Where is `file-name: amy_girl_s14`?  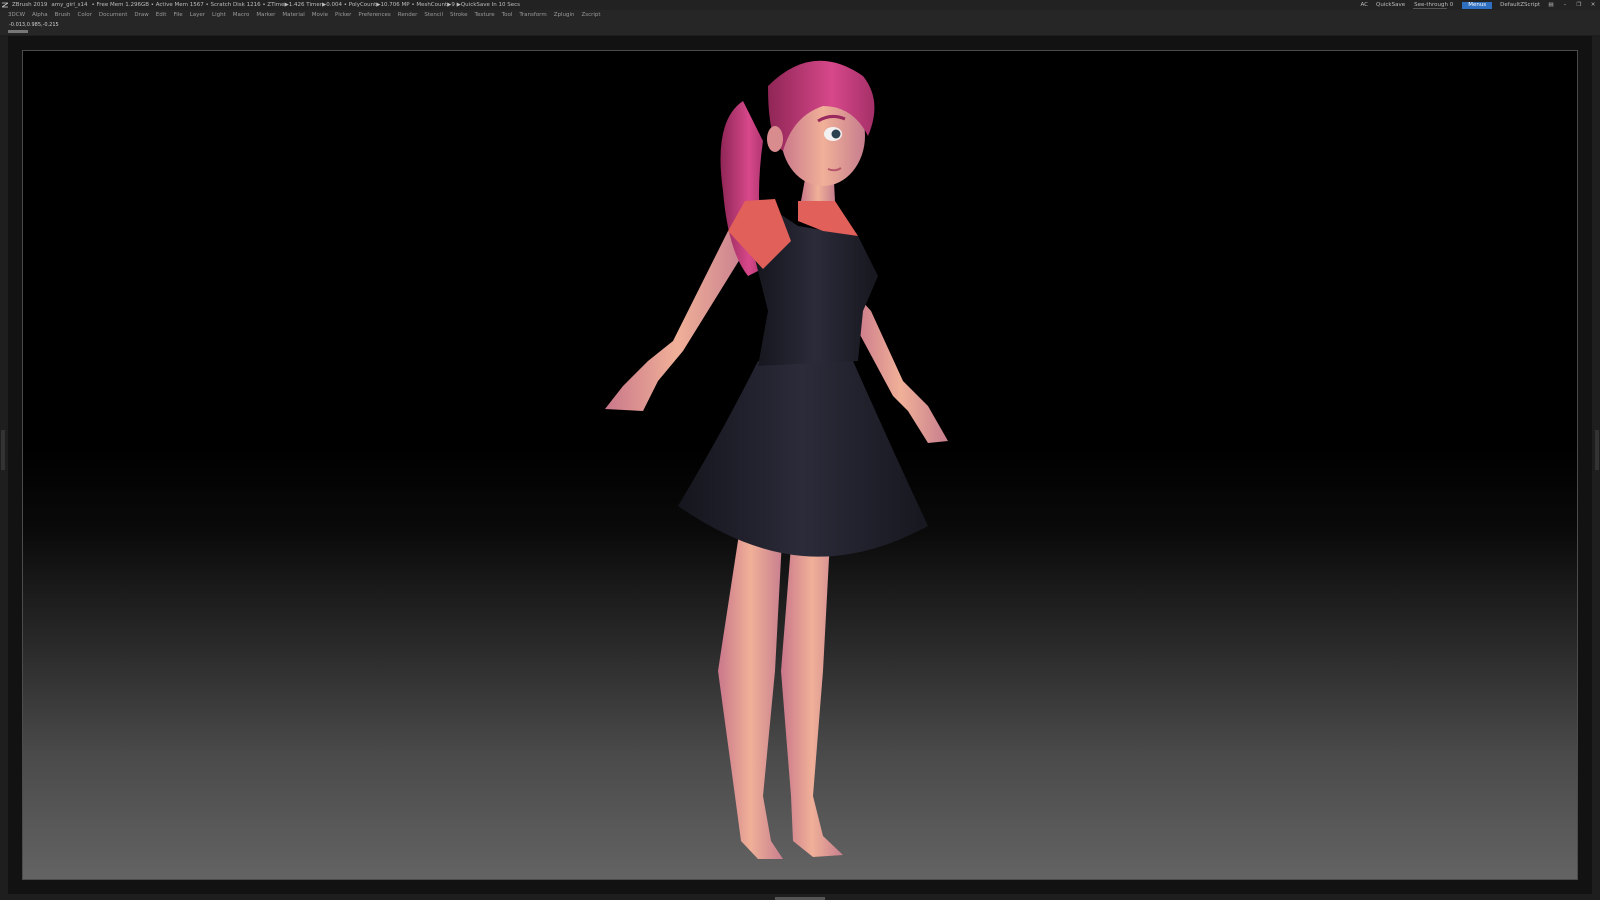 file-name: amy_girl_s14 is located at coordinates (69, 5).